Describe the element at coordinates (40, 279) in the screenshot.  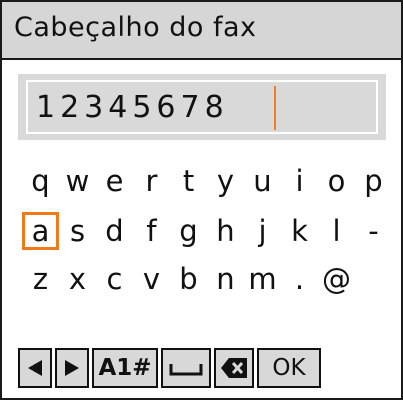
I see `key-z: z` at that location.